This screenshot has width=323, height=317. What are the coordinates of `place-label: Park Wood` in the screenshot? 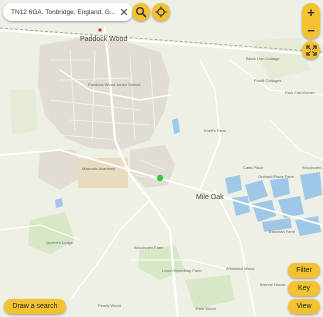 It's located at (206, 308).